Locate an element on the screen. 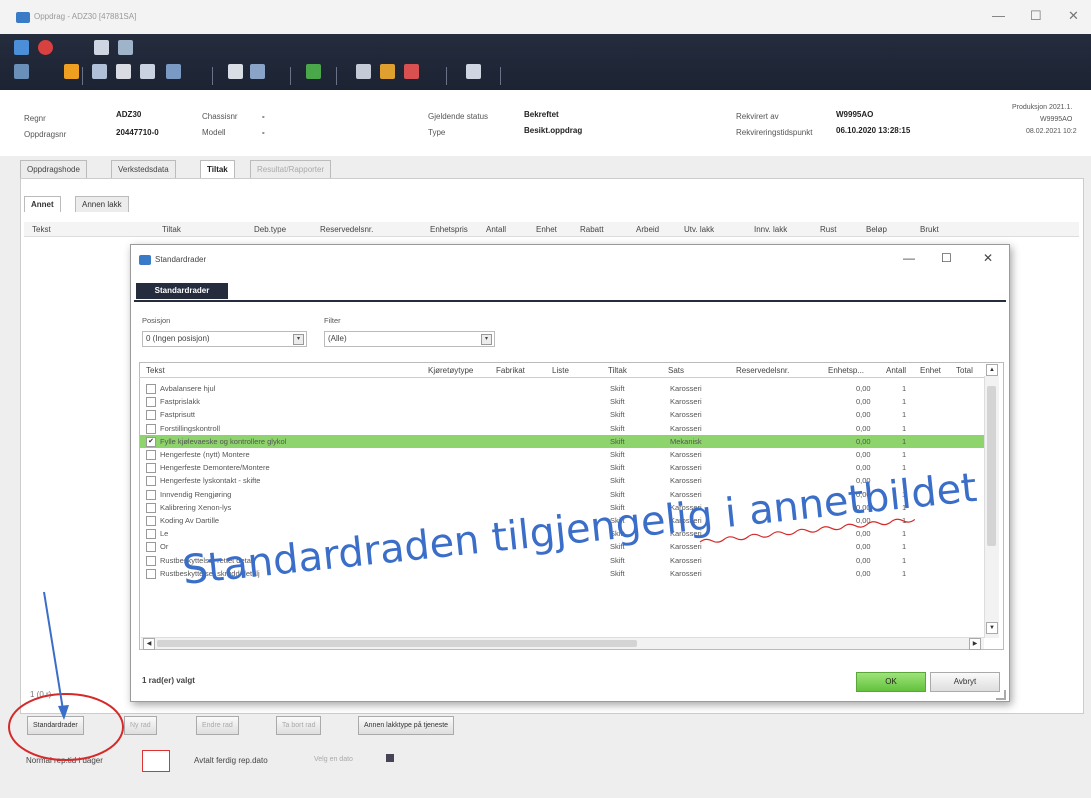 This screenshot has width=1091, height=798. scroll-down-icon: ▼ is located at coordinates (992, 628).